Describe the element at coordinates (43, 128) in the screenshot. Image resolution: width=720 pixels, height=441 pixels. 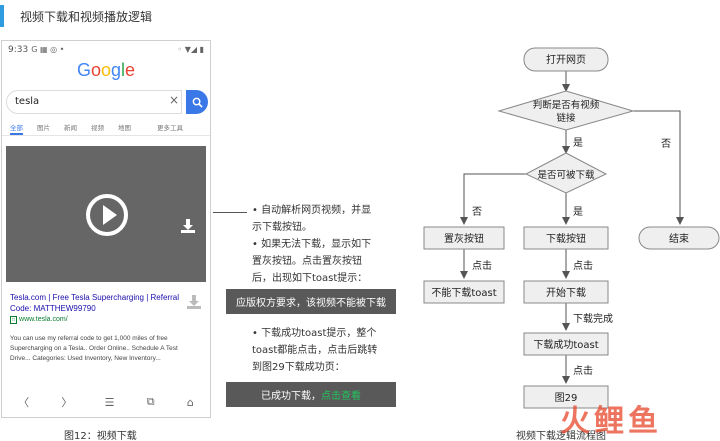
I see `tab-images: 图片` at that location.